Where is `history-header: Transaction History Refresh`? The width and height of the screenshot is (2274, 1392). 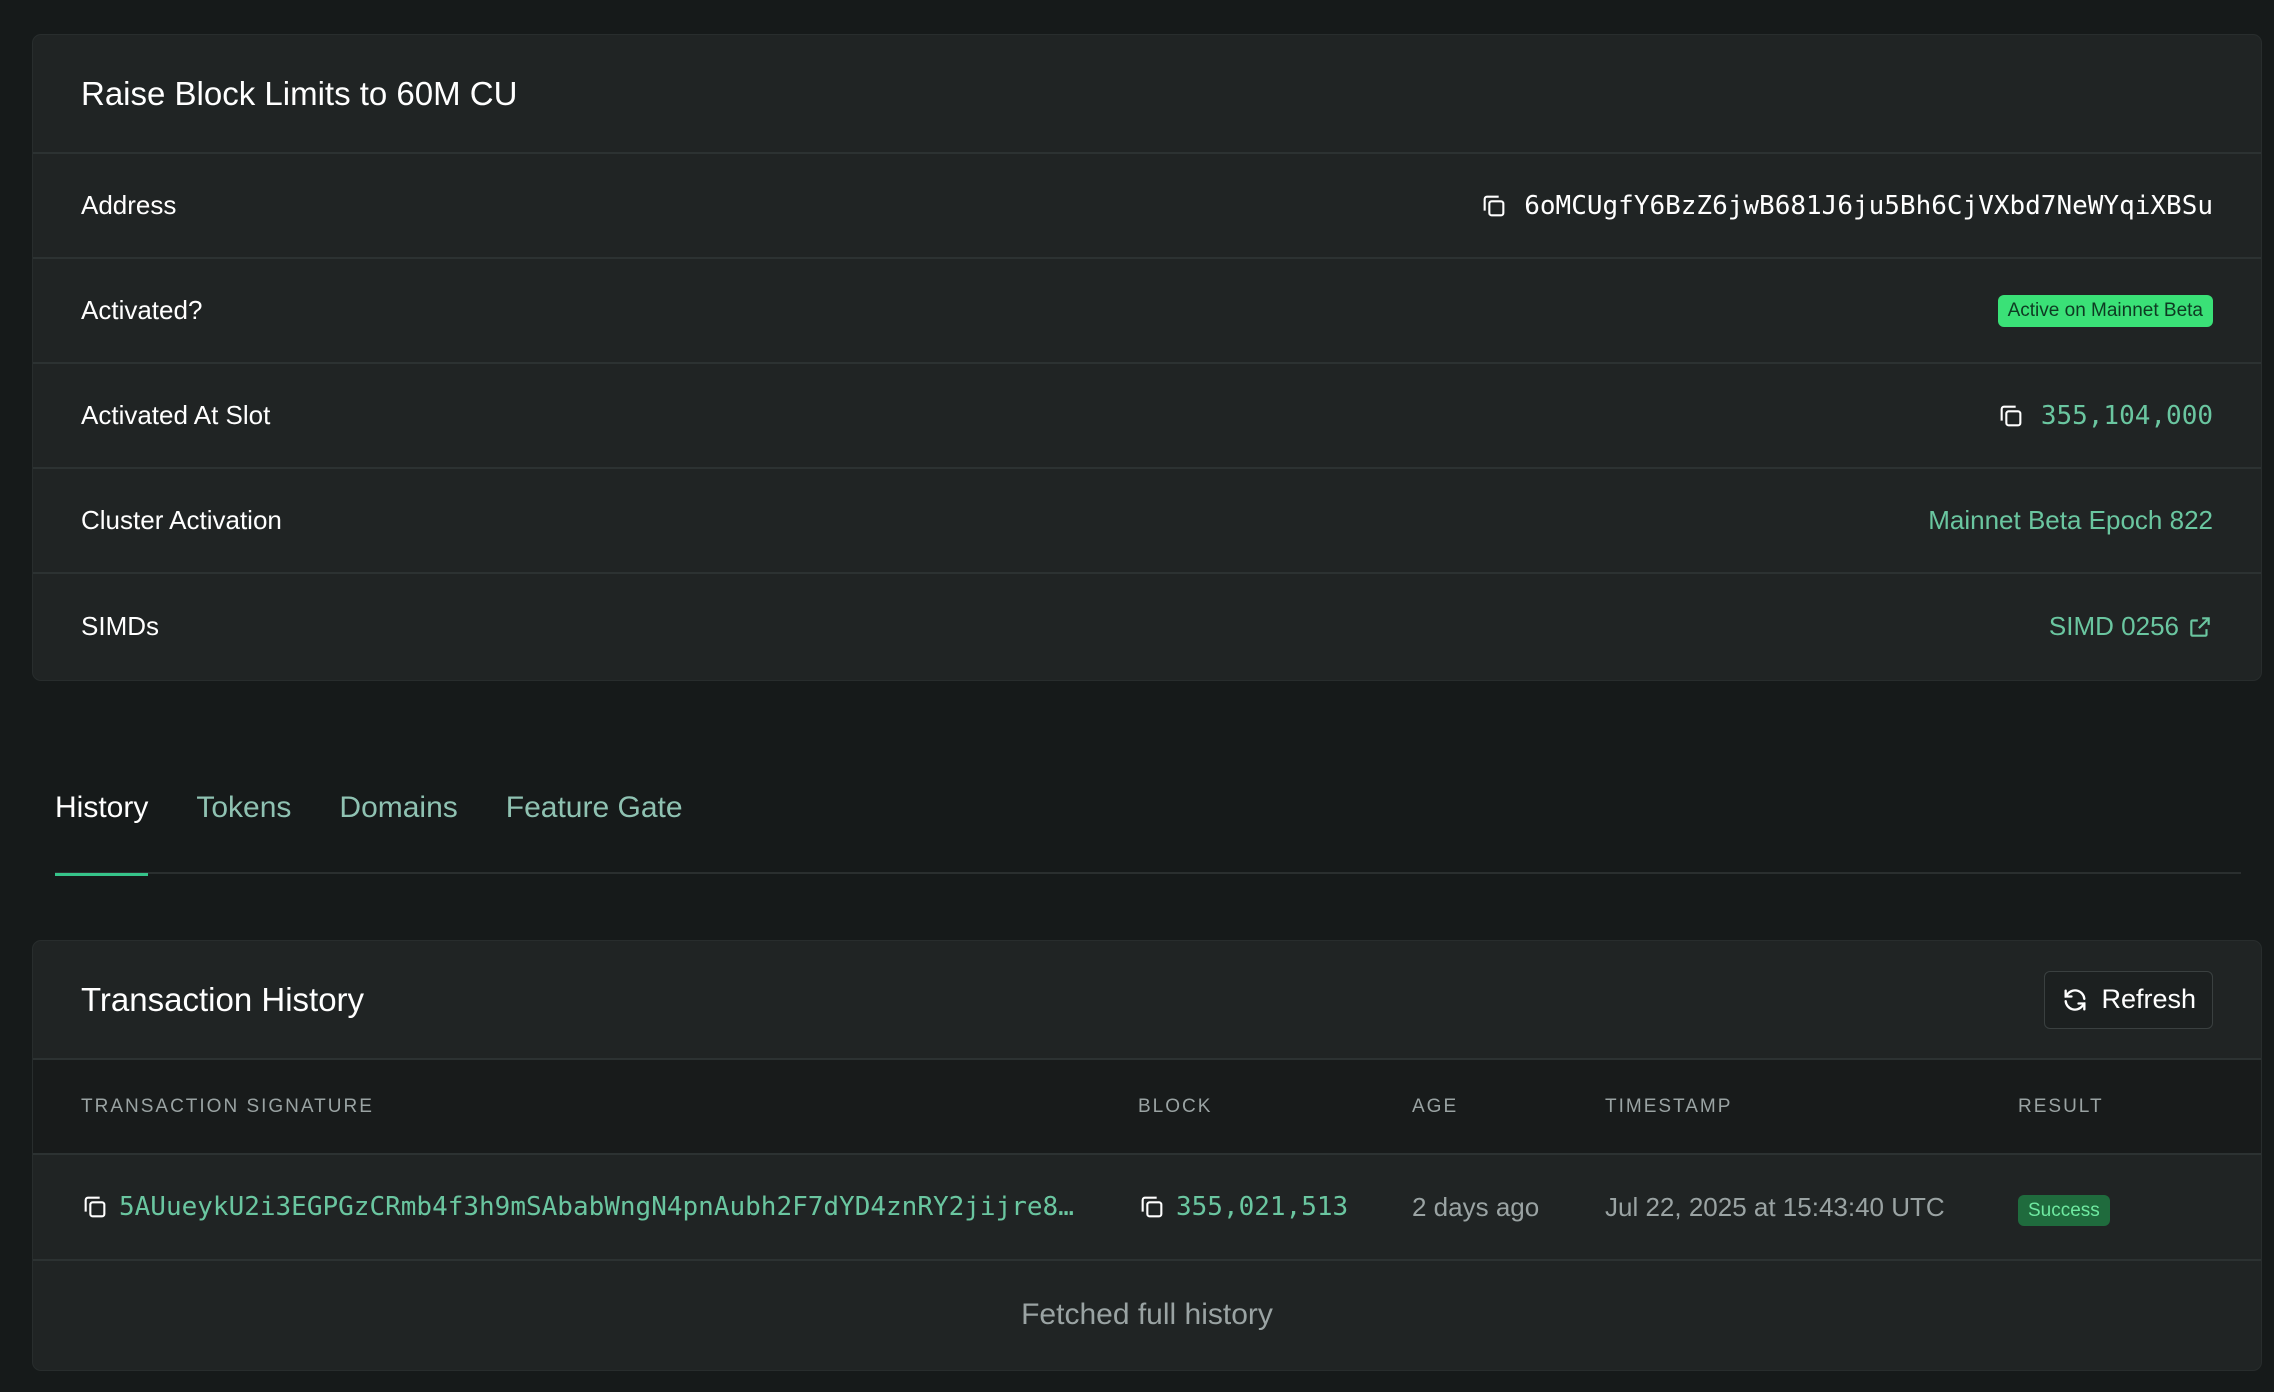 history-header: Transaction History Refresh is located at coordinates (1147, 1000).